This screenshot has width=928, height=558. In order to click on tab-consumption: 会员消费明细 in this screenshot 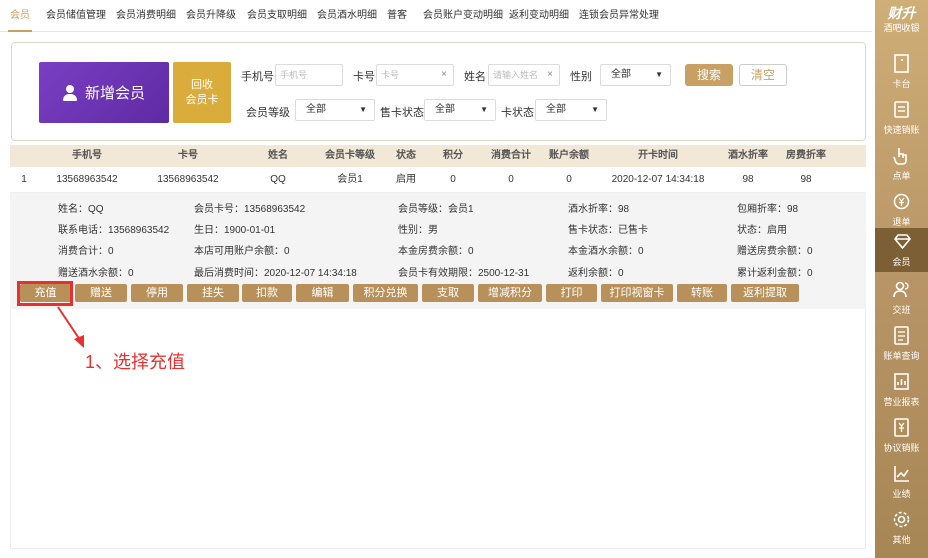, I will do `click(146, 16)`.